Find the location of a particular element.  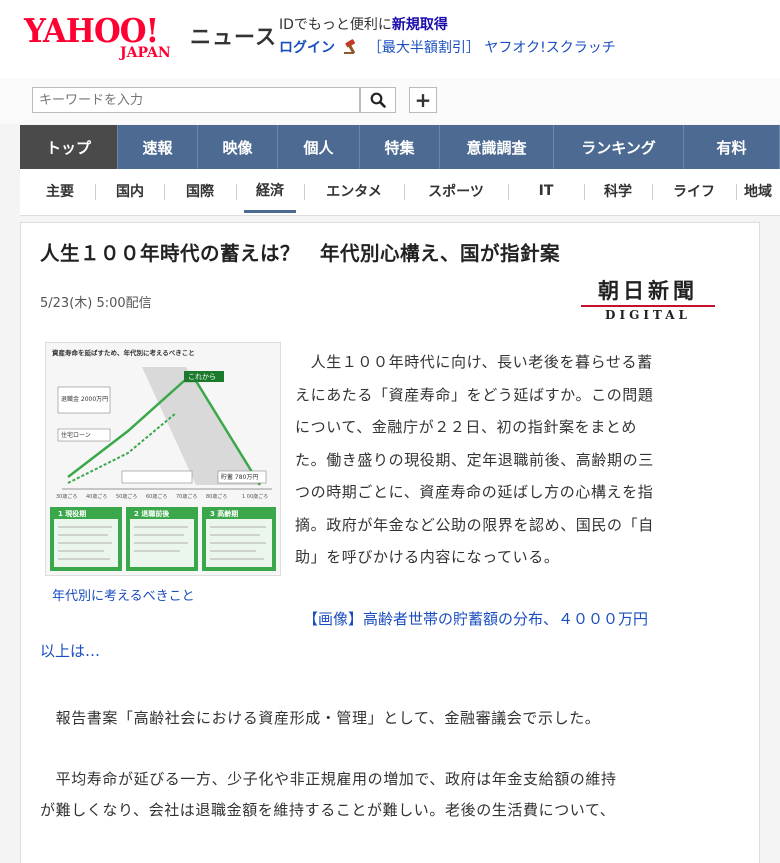

category-label: 主要 is located at coordinates (60, 192).